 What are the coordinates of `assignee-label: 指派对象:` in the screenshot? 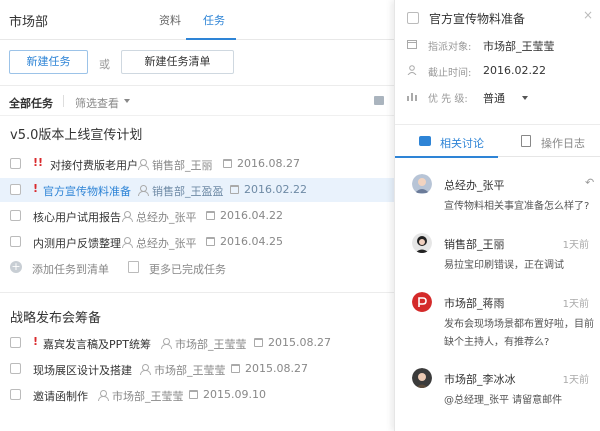 It's located at (450, 47).